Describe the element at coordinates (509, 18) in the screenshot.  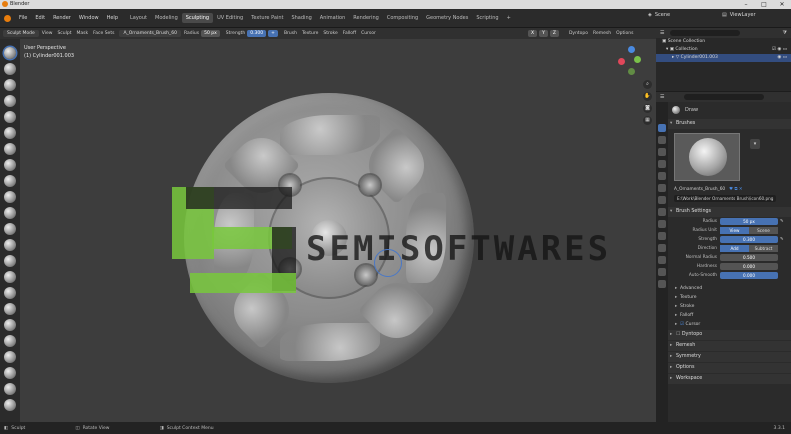
I see `add-workspace-icon: +` at that location.